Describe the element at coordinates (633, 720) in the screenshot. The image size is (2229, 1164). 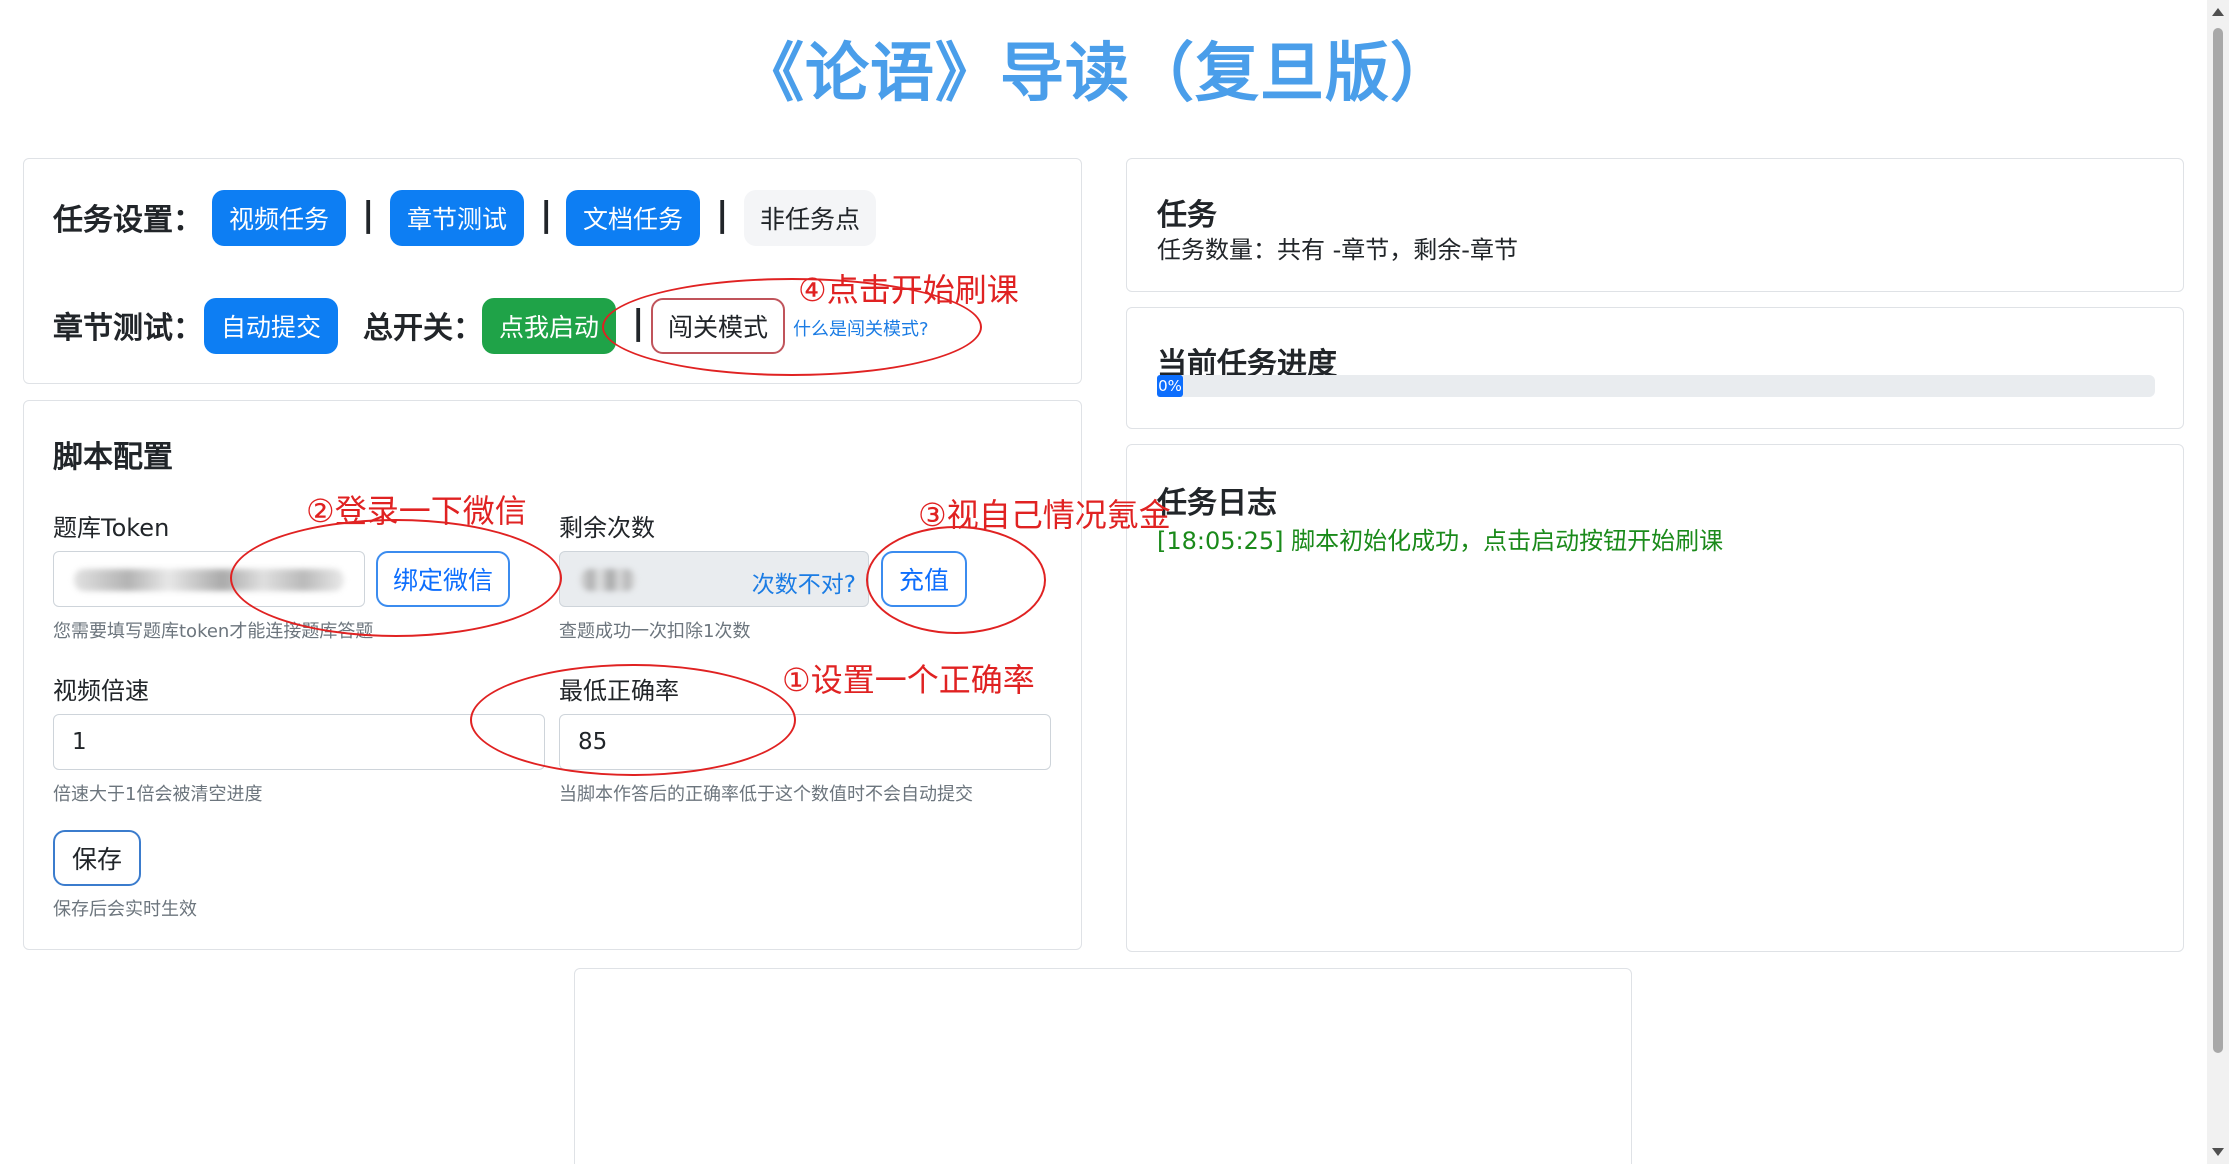
I see `annotation-ellipse-accuracy` at that location.